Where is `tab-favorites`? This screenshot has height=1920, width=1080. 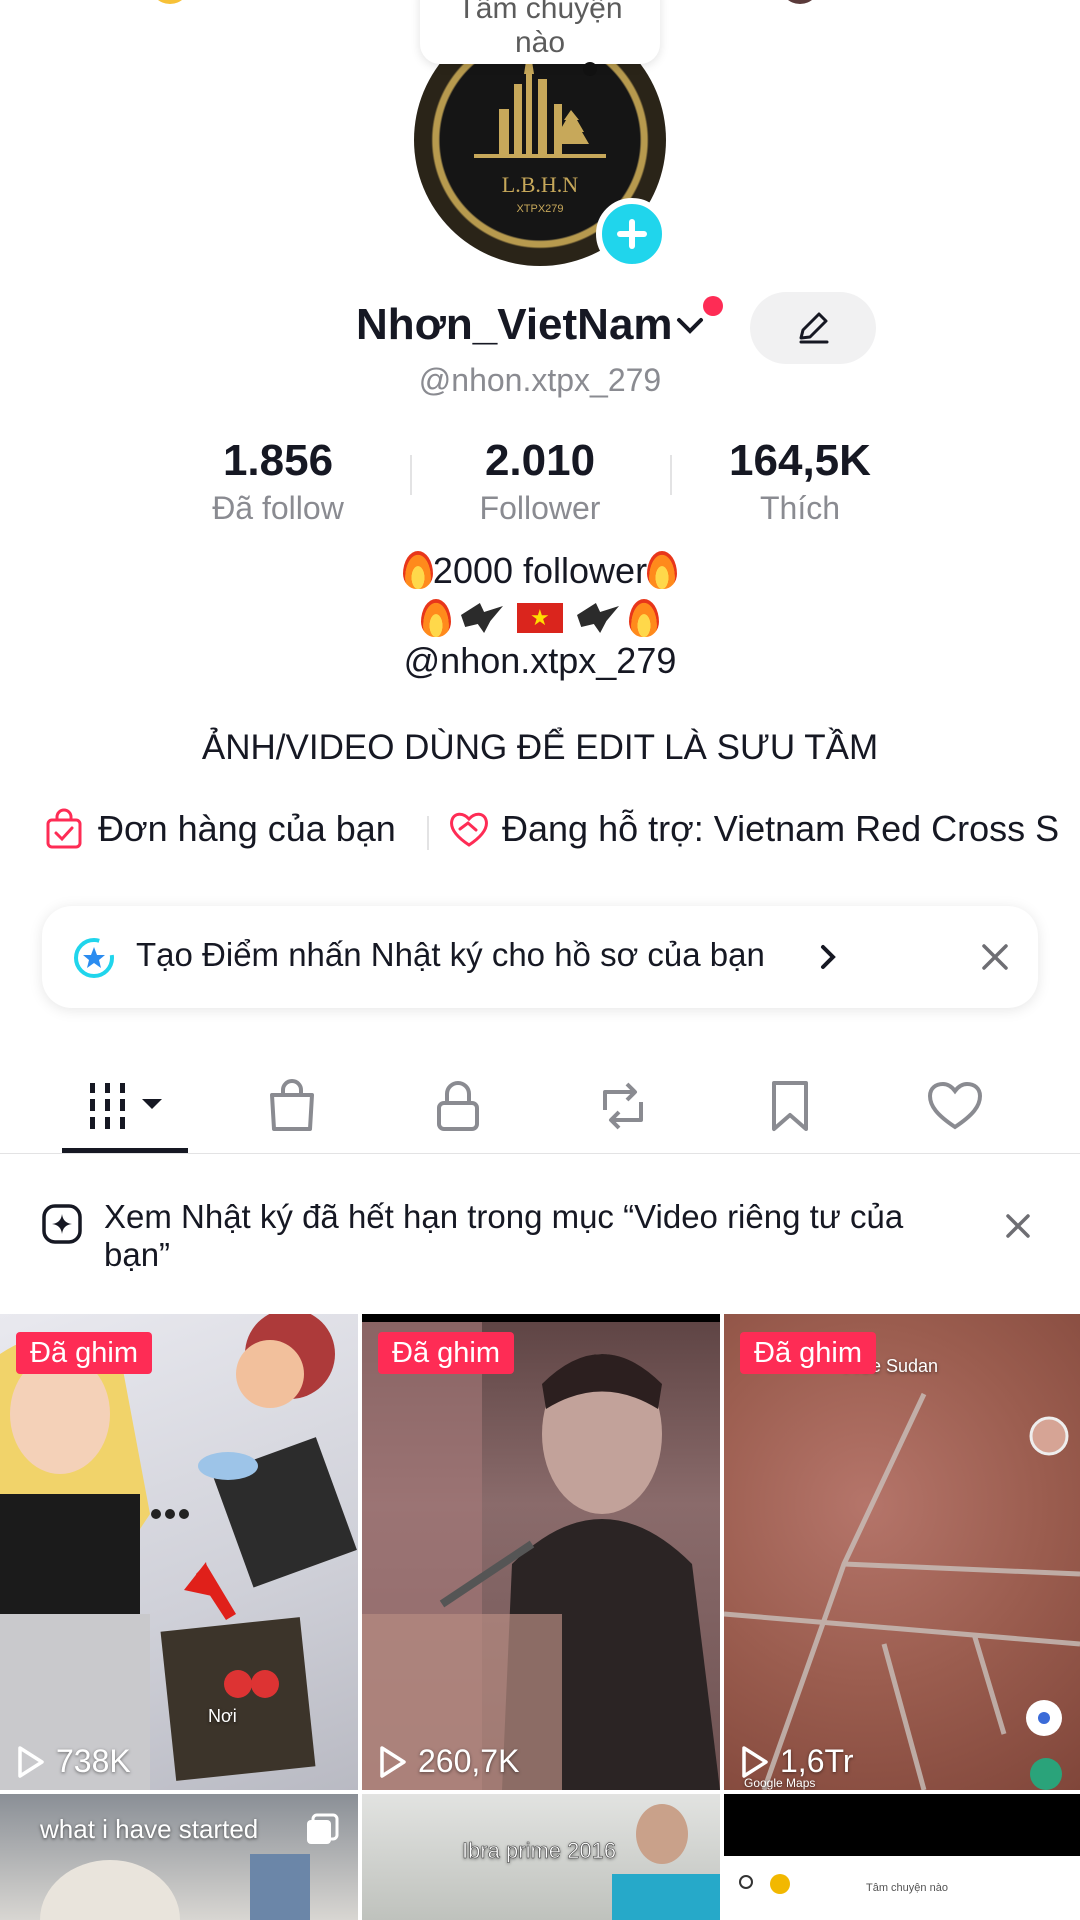
tab-favorites is located at coordinates (790, 1106).